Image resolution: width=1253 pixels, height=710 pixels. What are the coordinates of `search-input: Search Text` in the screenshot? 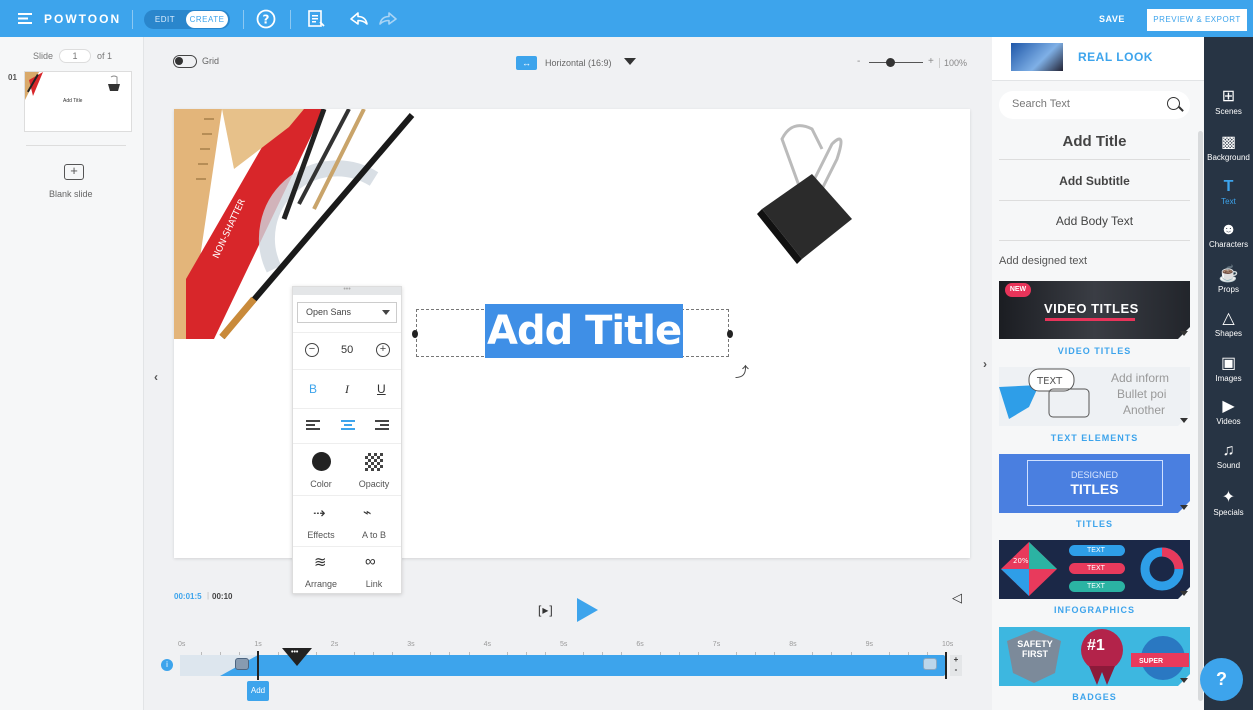 It's located at (1094, 105).